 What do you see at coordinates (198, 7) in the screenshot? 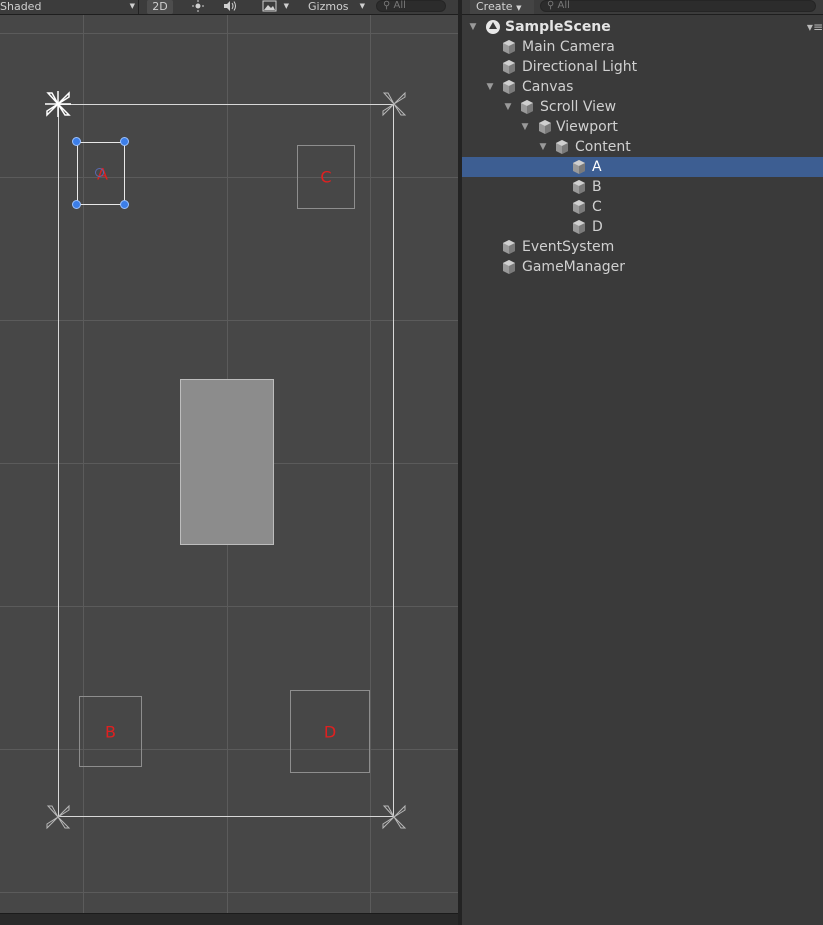
I see `lighting-icon` at bounding box center [198, 7].